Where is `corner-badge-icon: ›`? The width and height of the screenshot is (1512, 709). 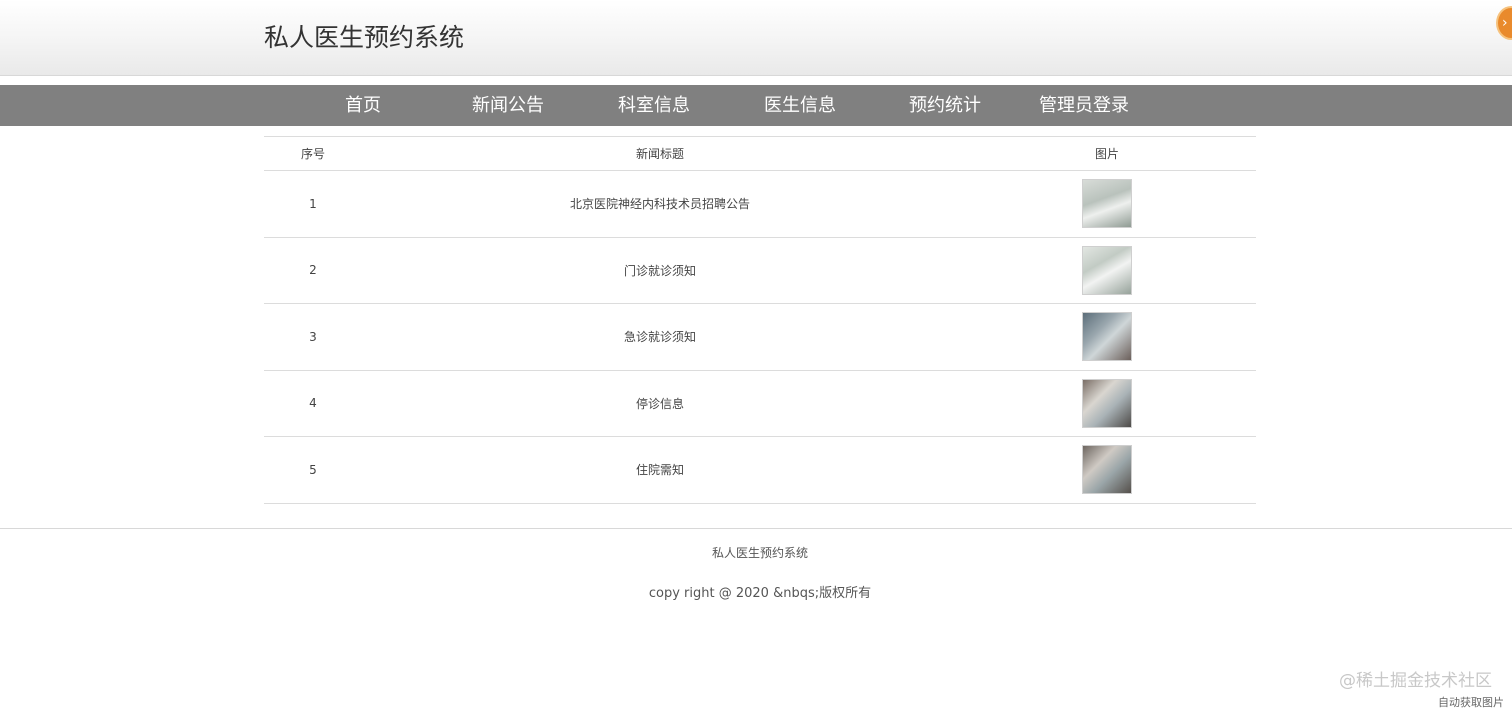
corner-badge-icon: › is located at coordinates (1504, 23).